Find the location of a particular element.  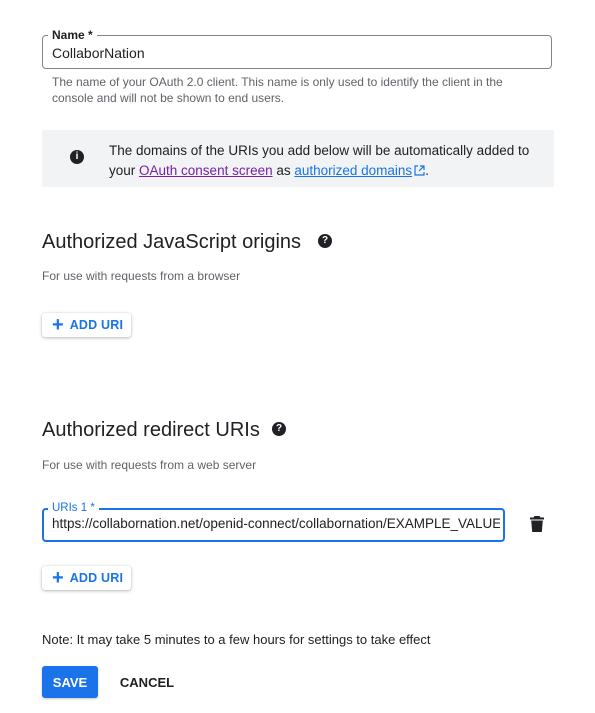

delete-icon is located at coordinates (537, 524).